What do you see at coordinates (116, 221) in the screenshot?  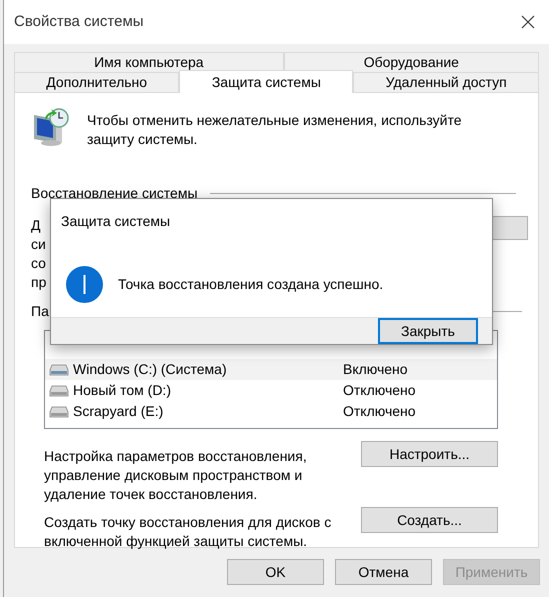 I see `dialog-title: Защита системы` at bounding box center [116, 221].